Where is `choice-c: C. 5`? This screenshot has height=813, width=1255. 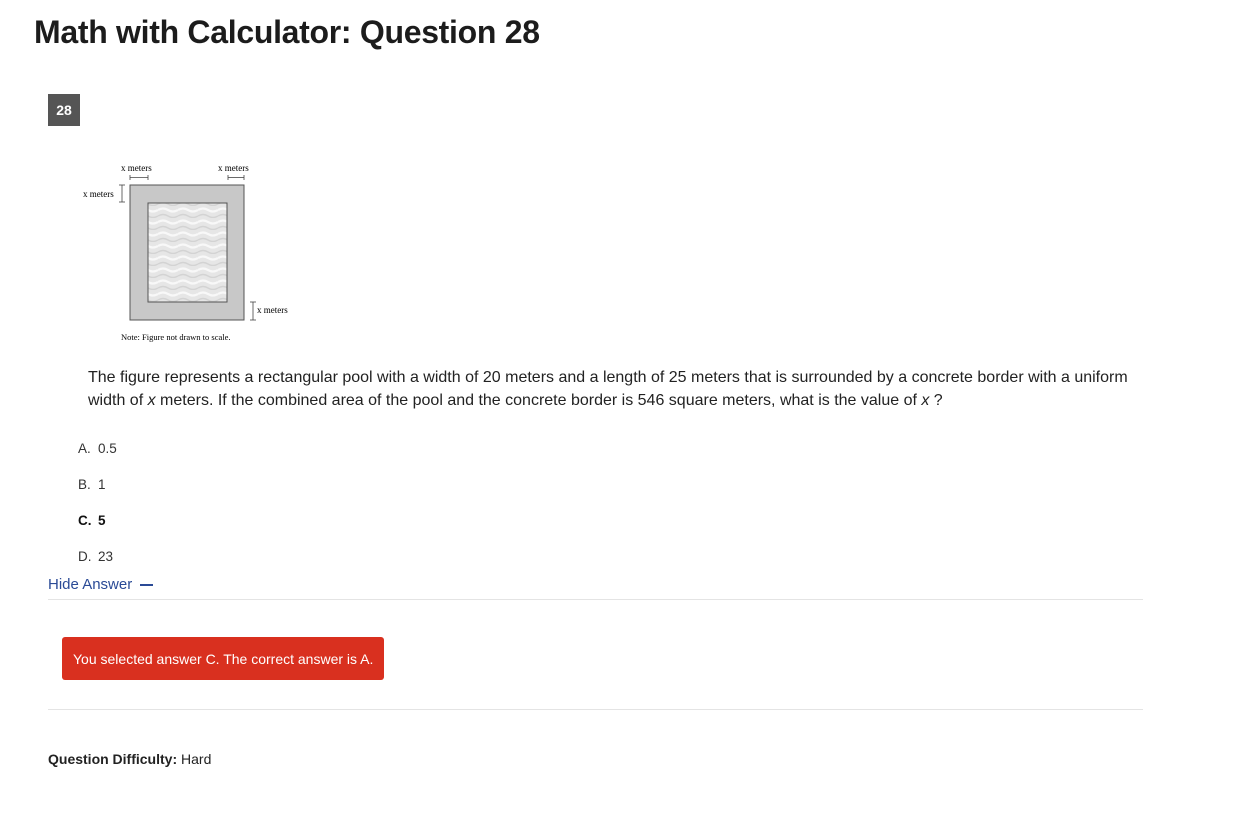
choice-c: C. 5 is located at coordinates (97, 520).